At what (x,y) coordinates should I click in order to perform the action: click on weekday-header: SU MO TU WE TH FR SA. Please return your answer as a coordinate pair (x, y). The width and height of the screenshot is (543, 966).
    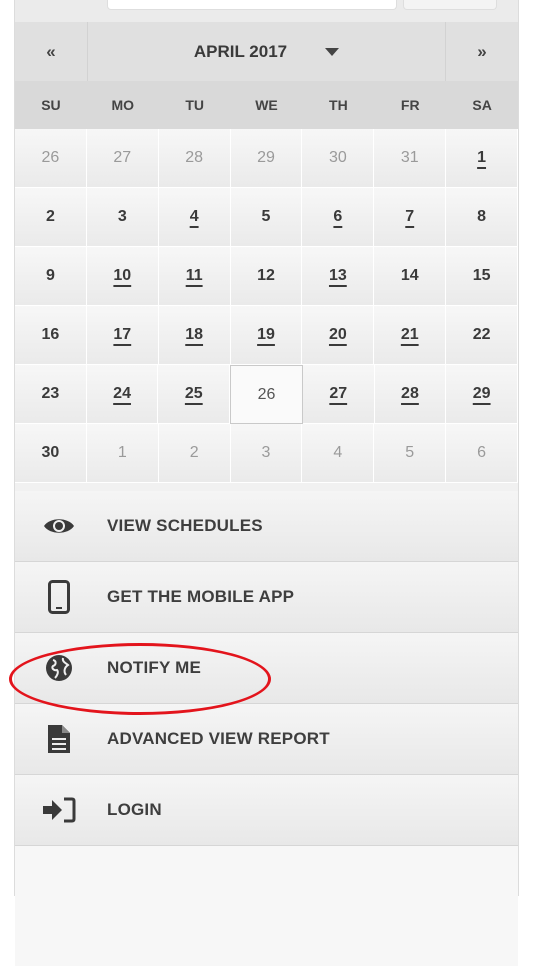
    Looking at the image, I should click on (266, 105).